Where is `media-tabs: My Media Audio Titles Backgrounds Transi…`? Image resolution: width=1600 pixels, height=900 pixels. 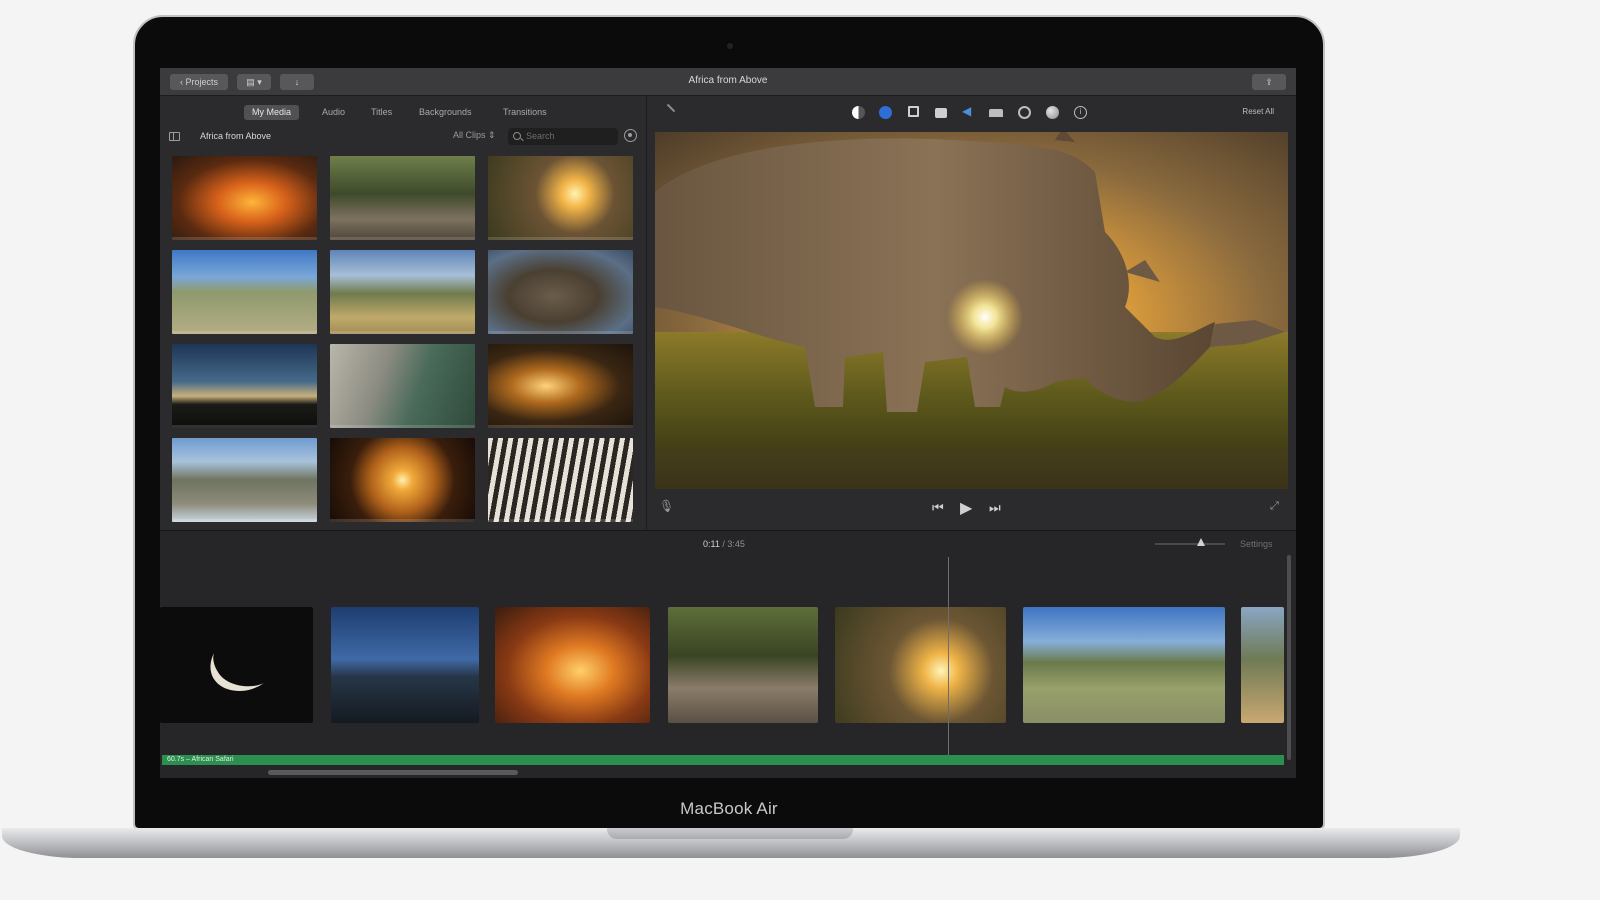
media-tabs: My Media Audio Titles Backgrounds Transi… is located at coordinates (403, 112).